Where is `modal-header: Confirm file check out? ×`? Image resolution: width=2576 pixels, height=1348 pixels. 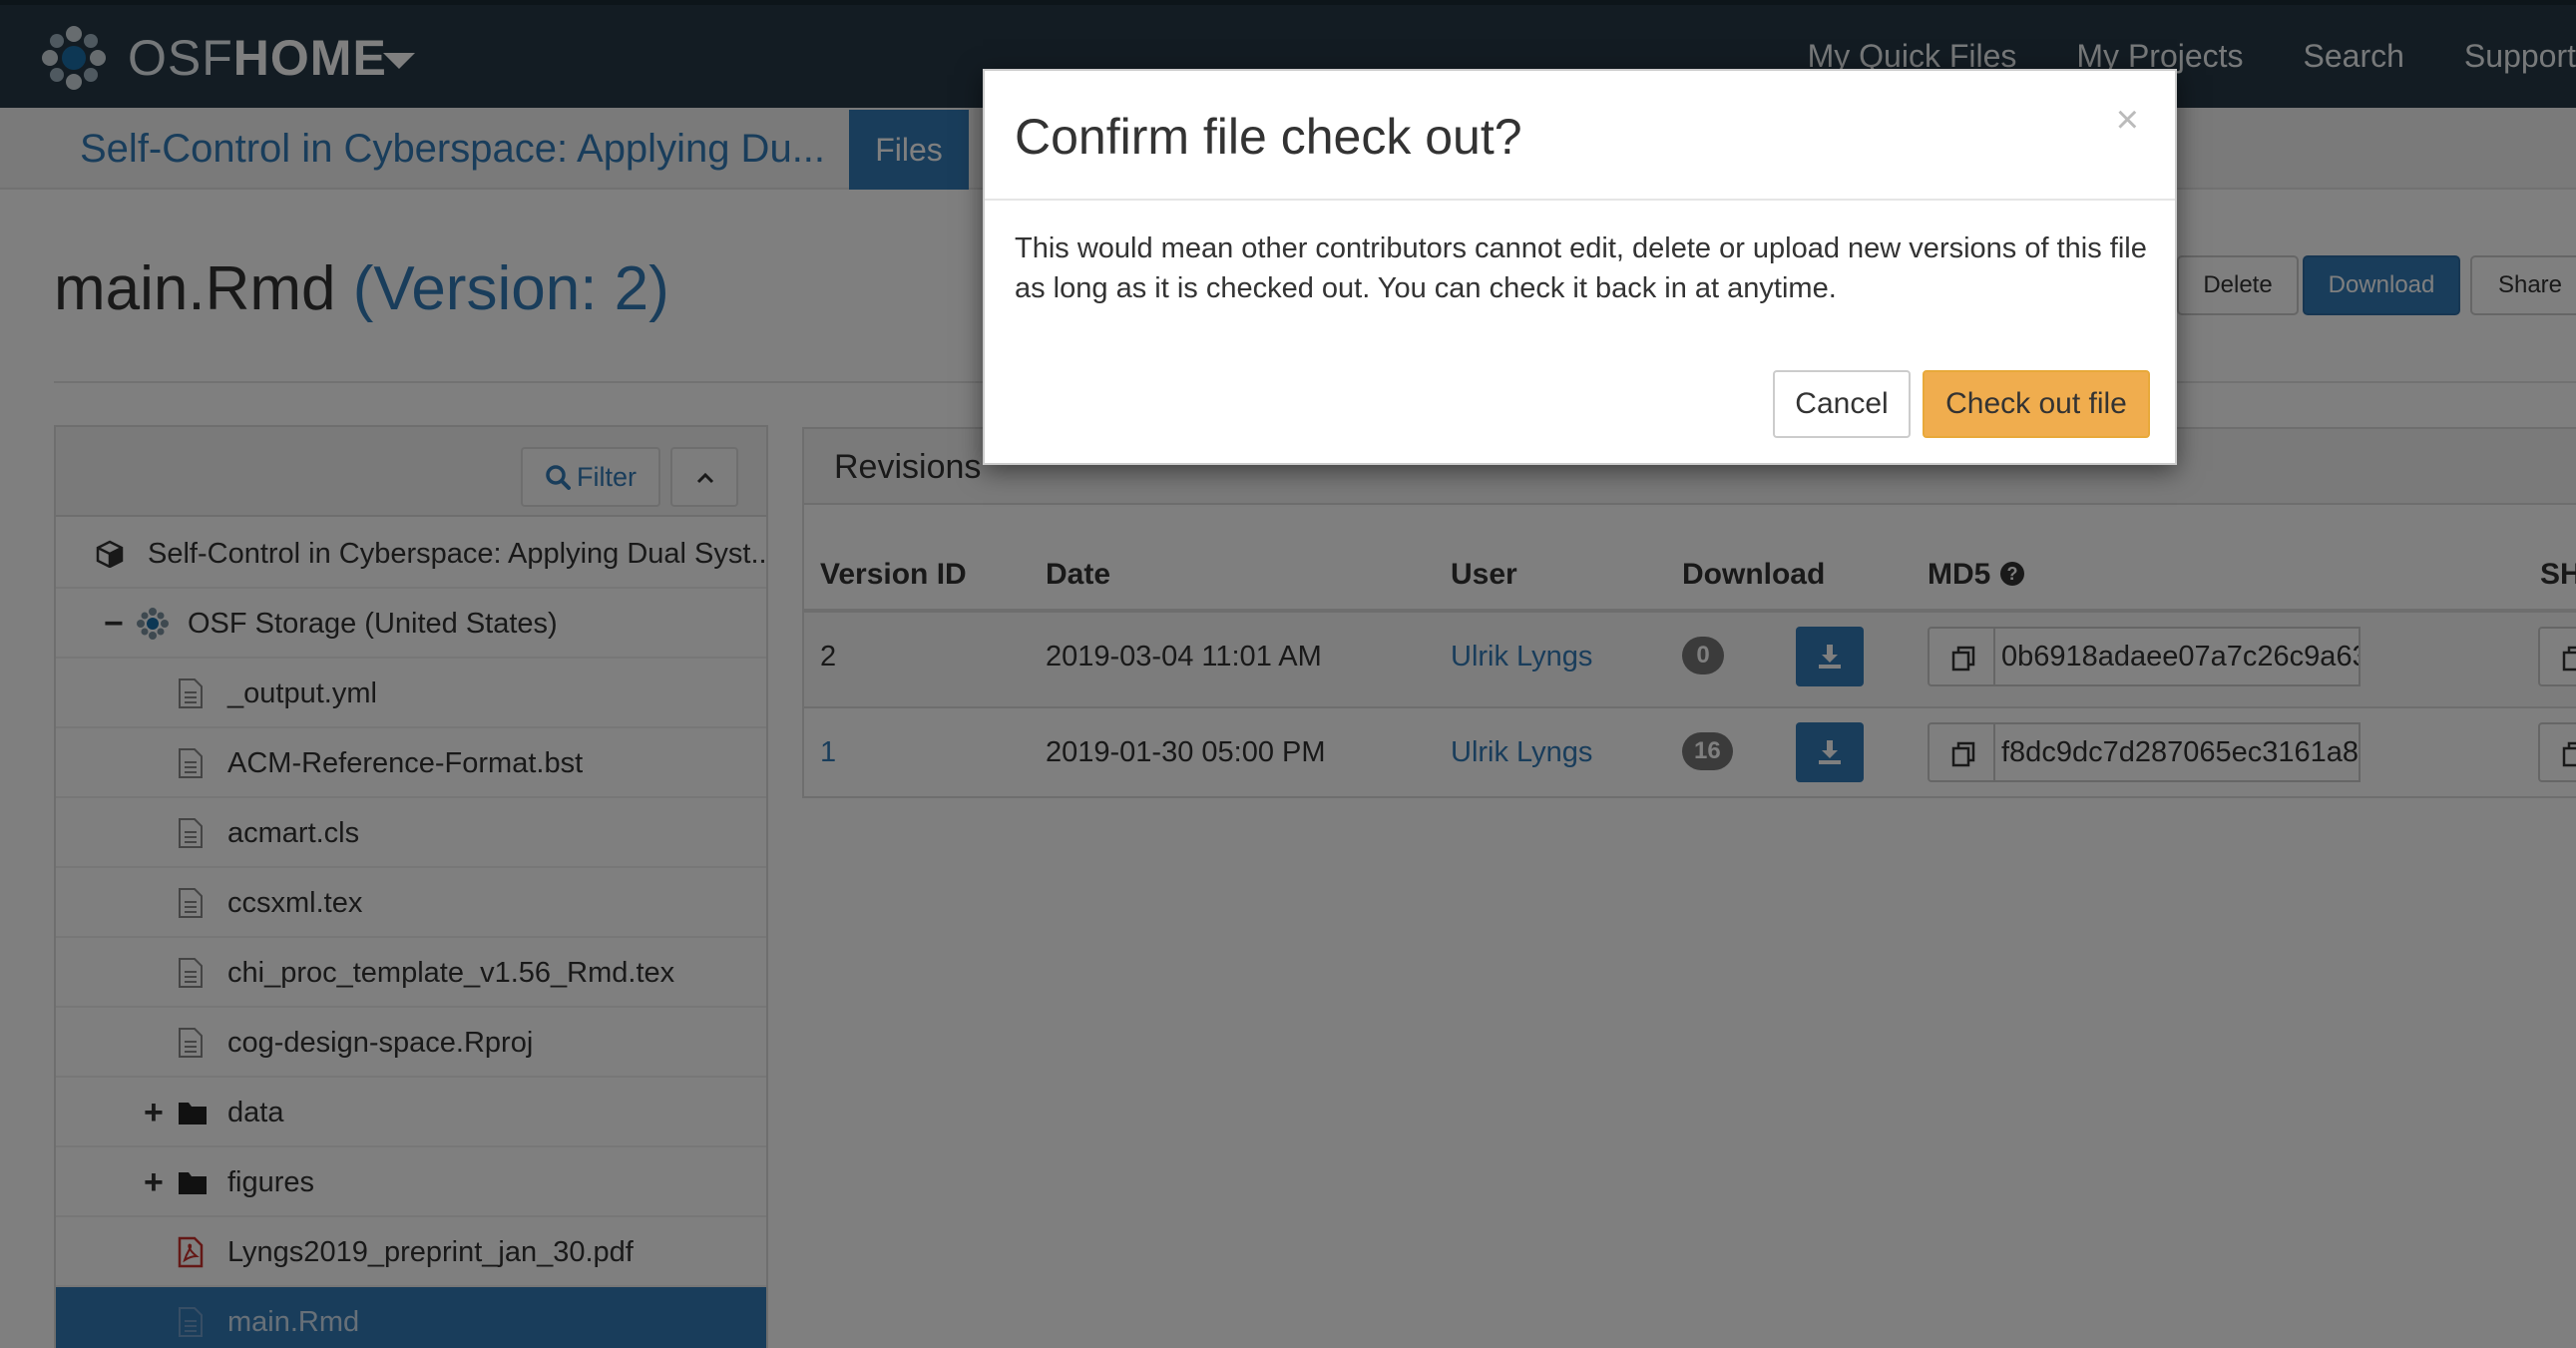
modal-header: Confirm file check out? × is located at coordinates (1580, 136).